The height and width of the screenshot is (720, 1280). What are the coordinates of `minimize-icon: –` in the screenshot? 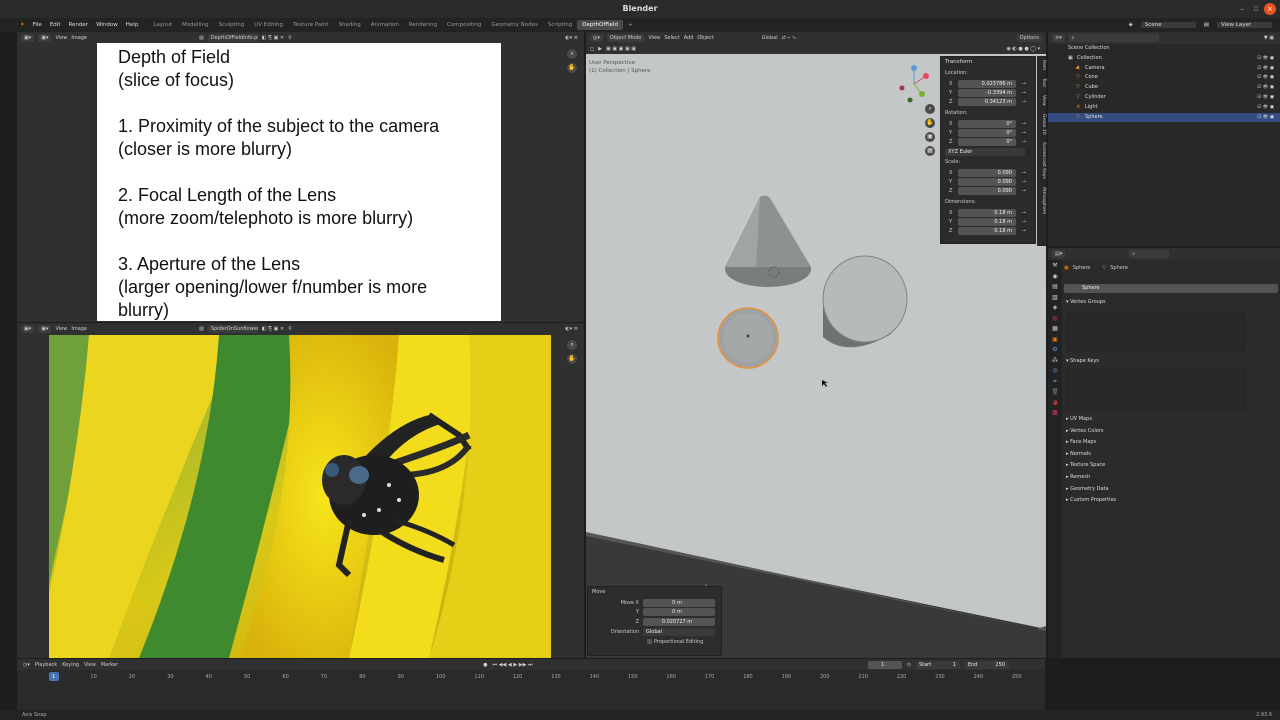 It's located at (1242, 9).